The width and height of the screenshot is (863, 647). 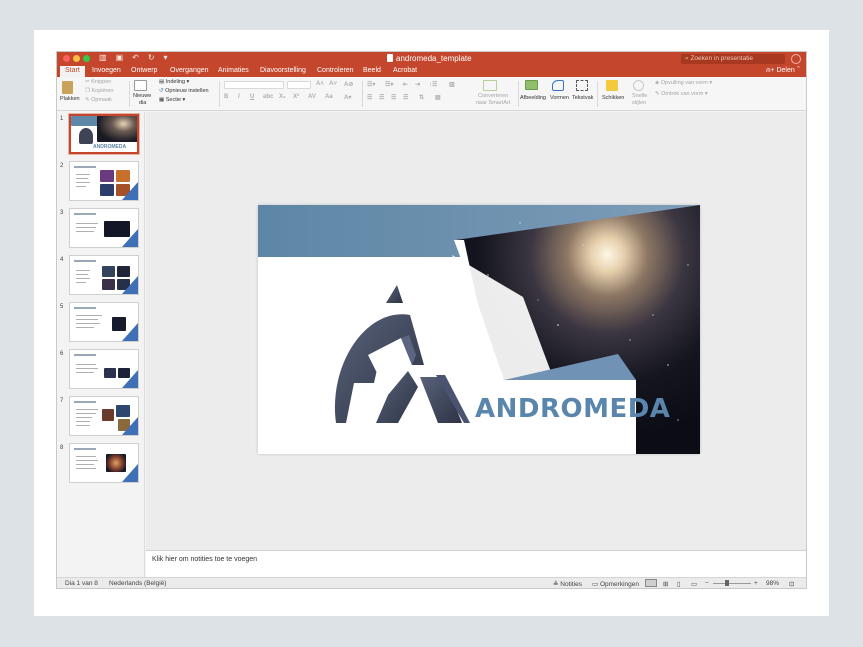 What do you see at coordinates (137, 583) in the screenshot?
I see `language-indicator: Nederlands (België)` at bounding box center [137, 583].